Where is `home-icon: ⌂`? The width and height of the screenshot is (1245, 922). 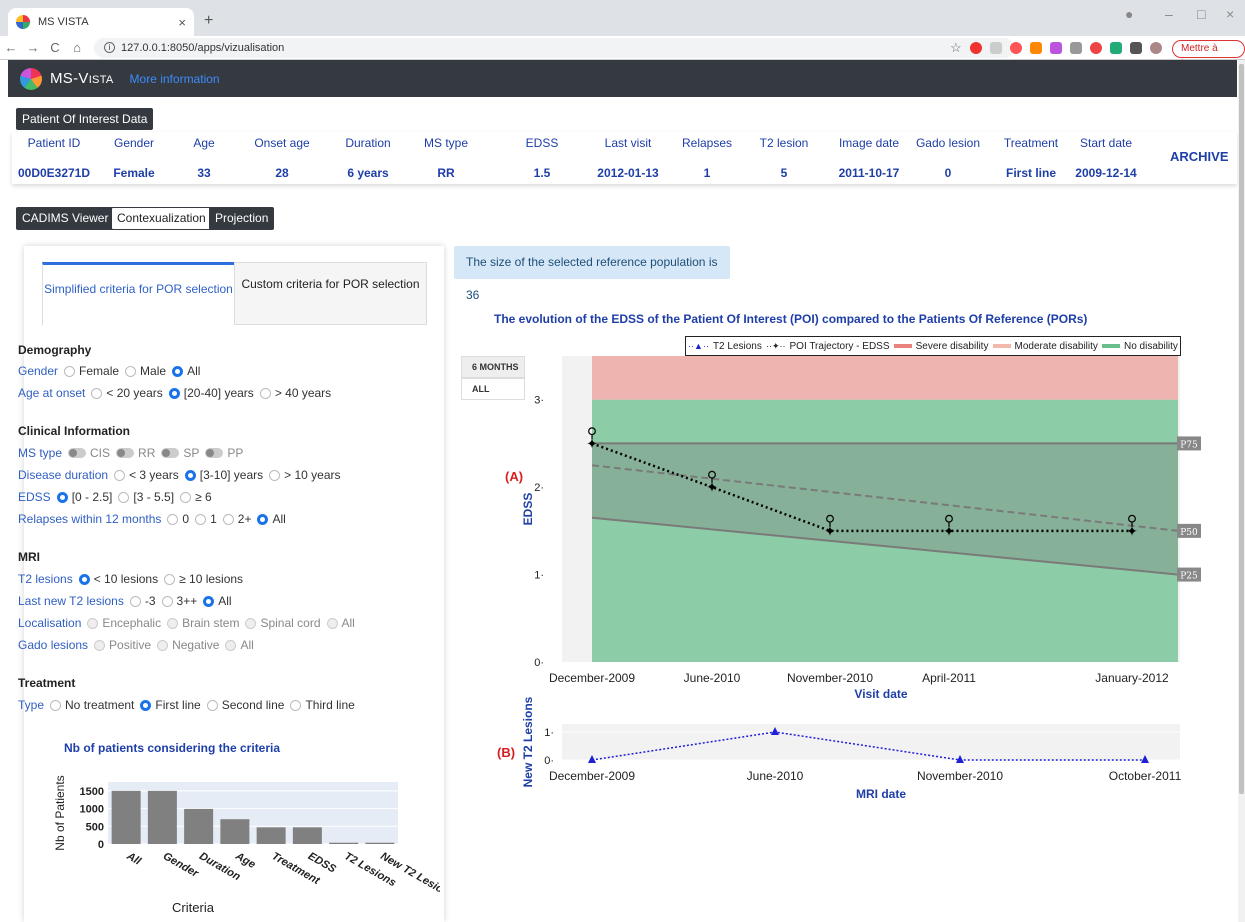
home-icon: ⌂ is located at coordinates (77, 47).